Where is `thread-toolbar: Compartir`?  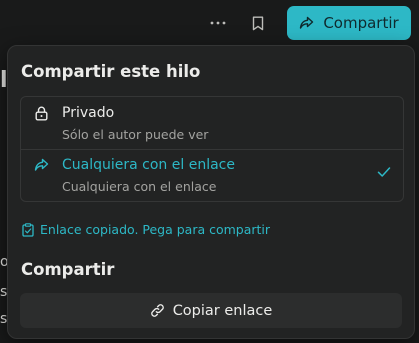
thread-toolbar: Compartir is located at coordinates (209, 22).